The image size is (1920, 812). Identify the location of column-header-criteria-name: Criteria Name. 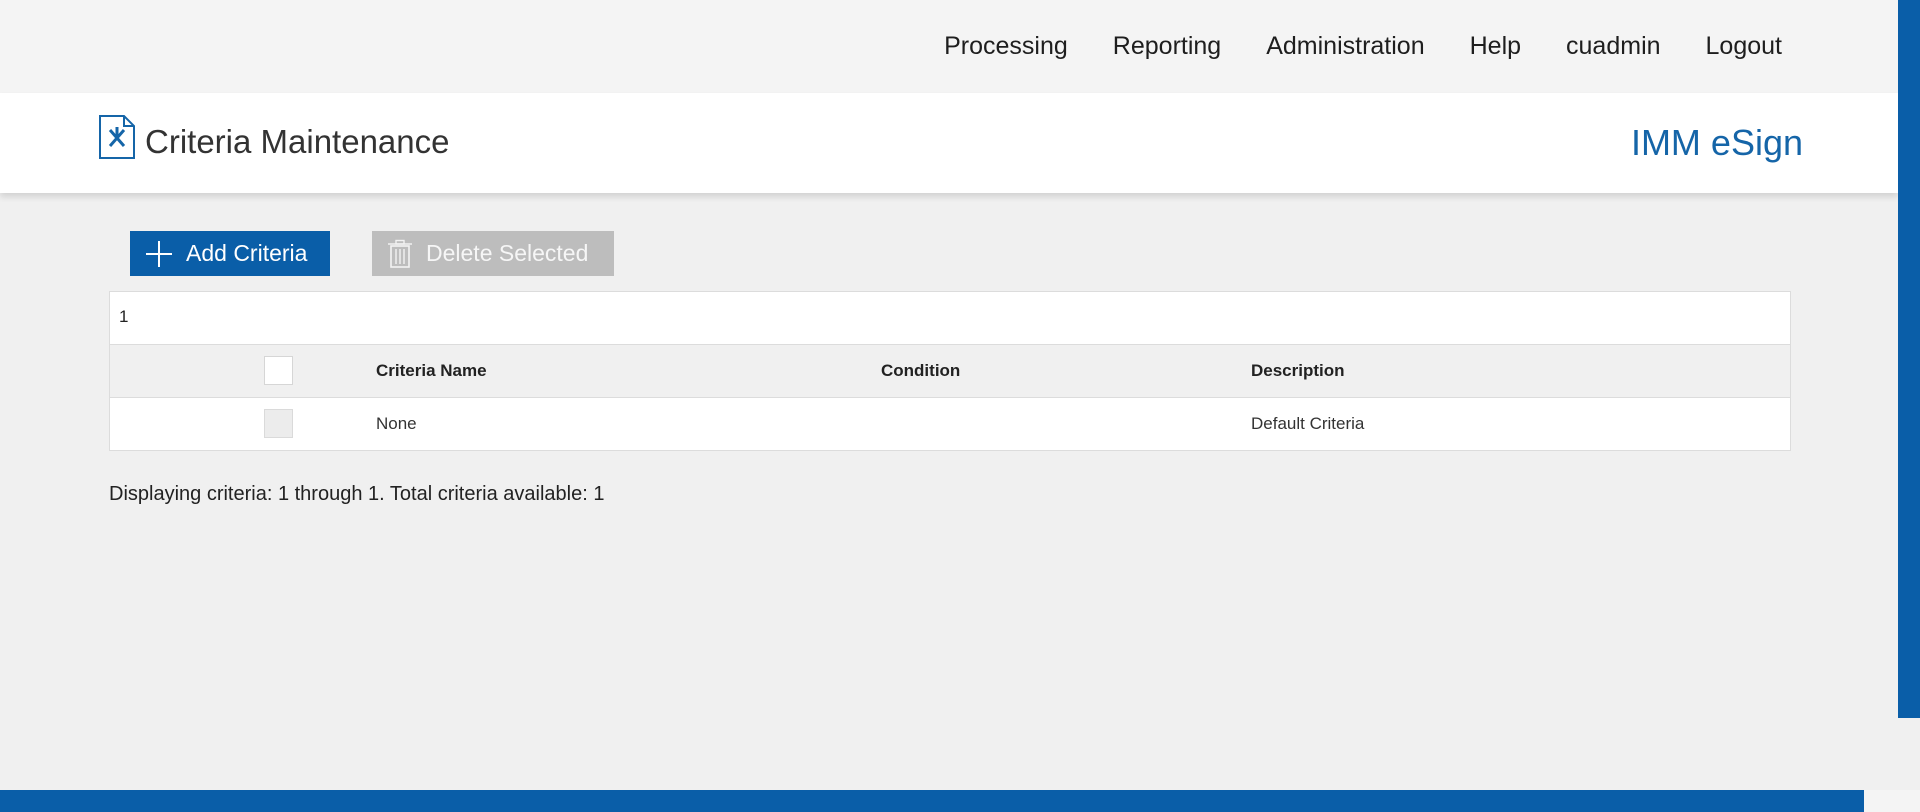
(431, 371).